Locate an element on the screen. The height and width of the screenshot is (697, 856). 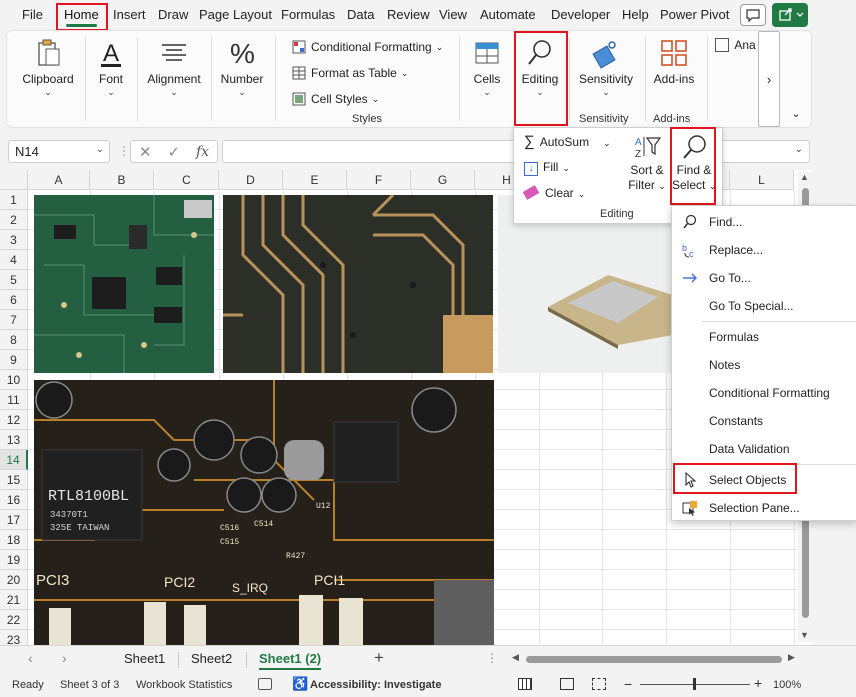
row-header-20: 20 is located at coordinates (14, 580).